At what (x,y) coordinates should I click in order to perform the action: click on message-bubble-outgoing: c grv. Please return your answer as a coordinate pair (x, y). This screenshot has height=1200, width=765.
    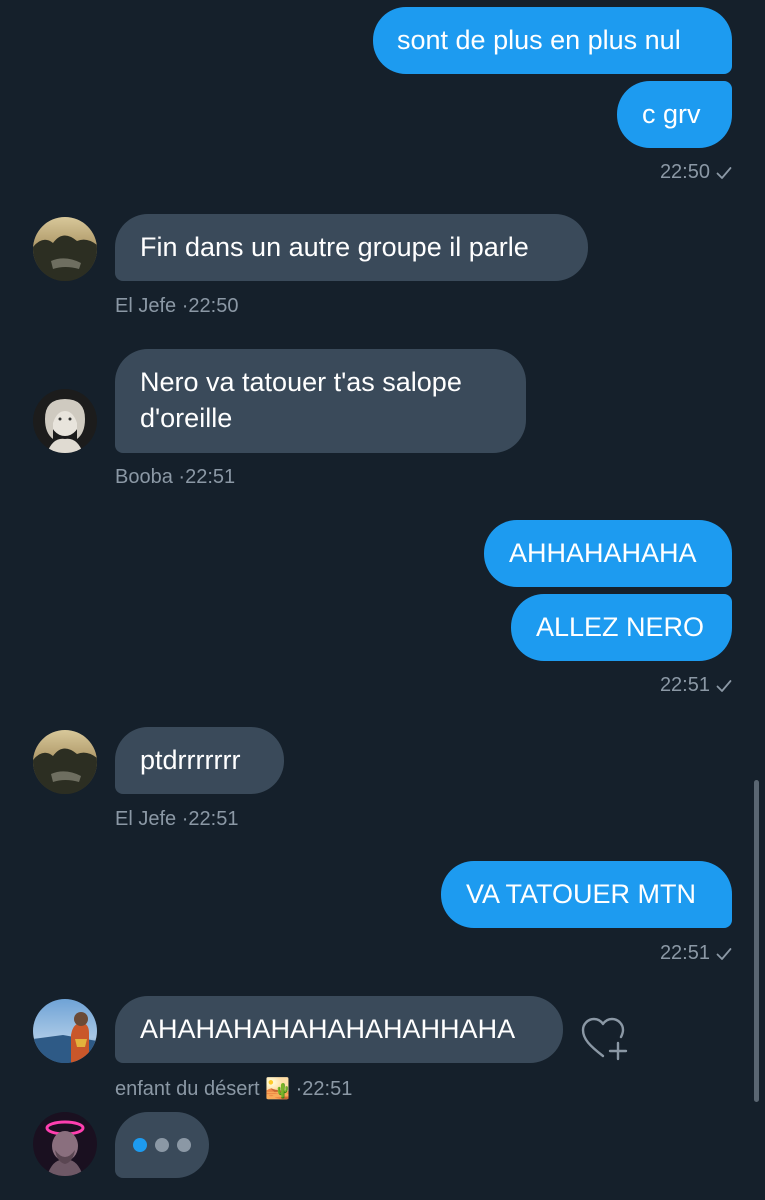
    Looking at the image, I should click on (674, 114).